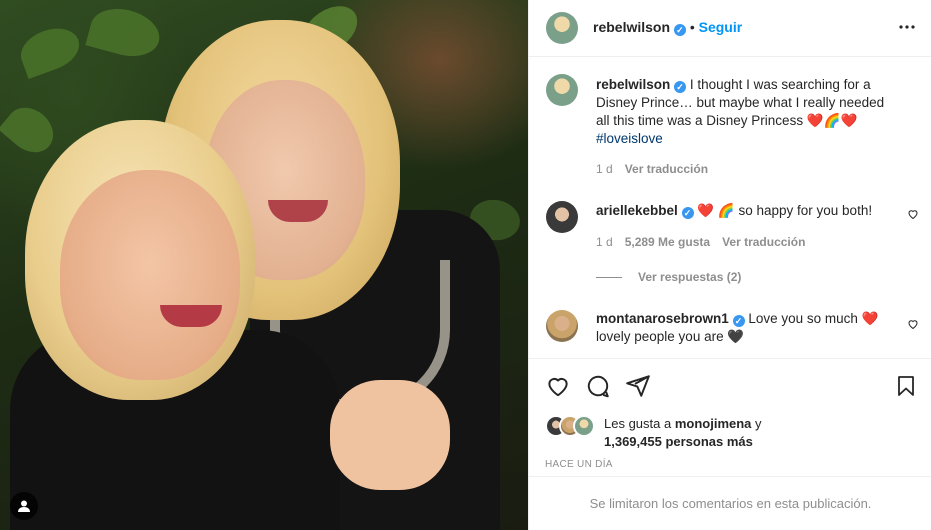  What do you see at coordinates (660, 336) in the screenshot?
I see `comment-text: lovely people you are` at bounding box center [660, 336].